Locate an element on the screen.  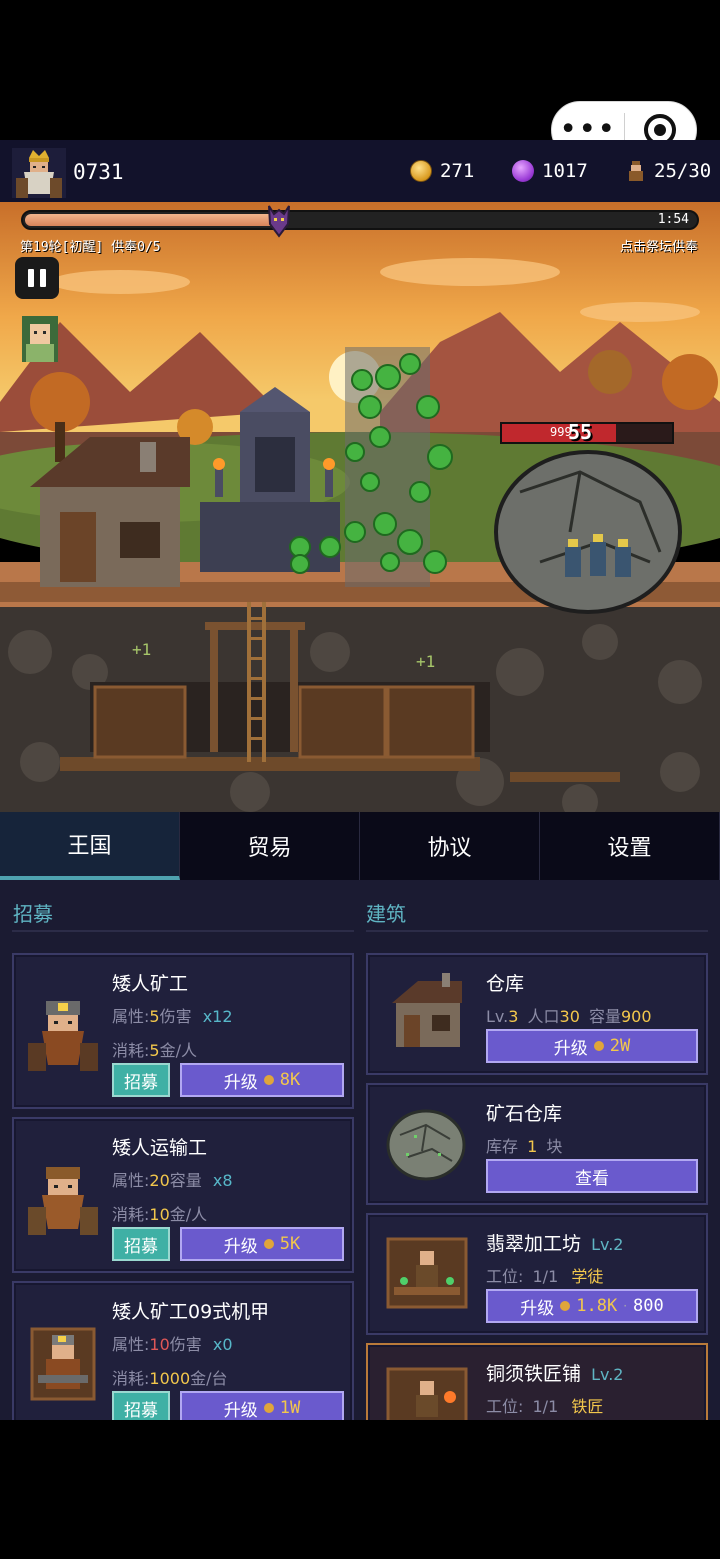
building-divider is located at coordinates (537, 931).